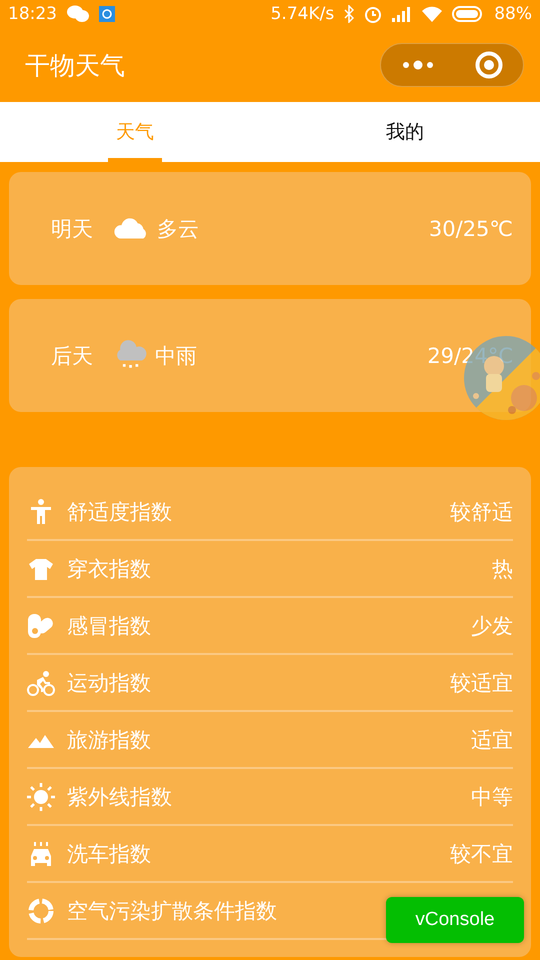 This screenshot has width=540, height=960. I want to click on index-value: 热, so click(502, 569).